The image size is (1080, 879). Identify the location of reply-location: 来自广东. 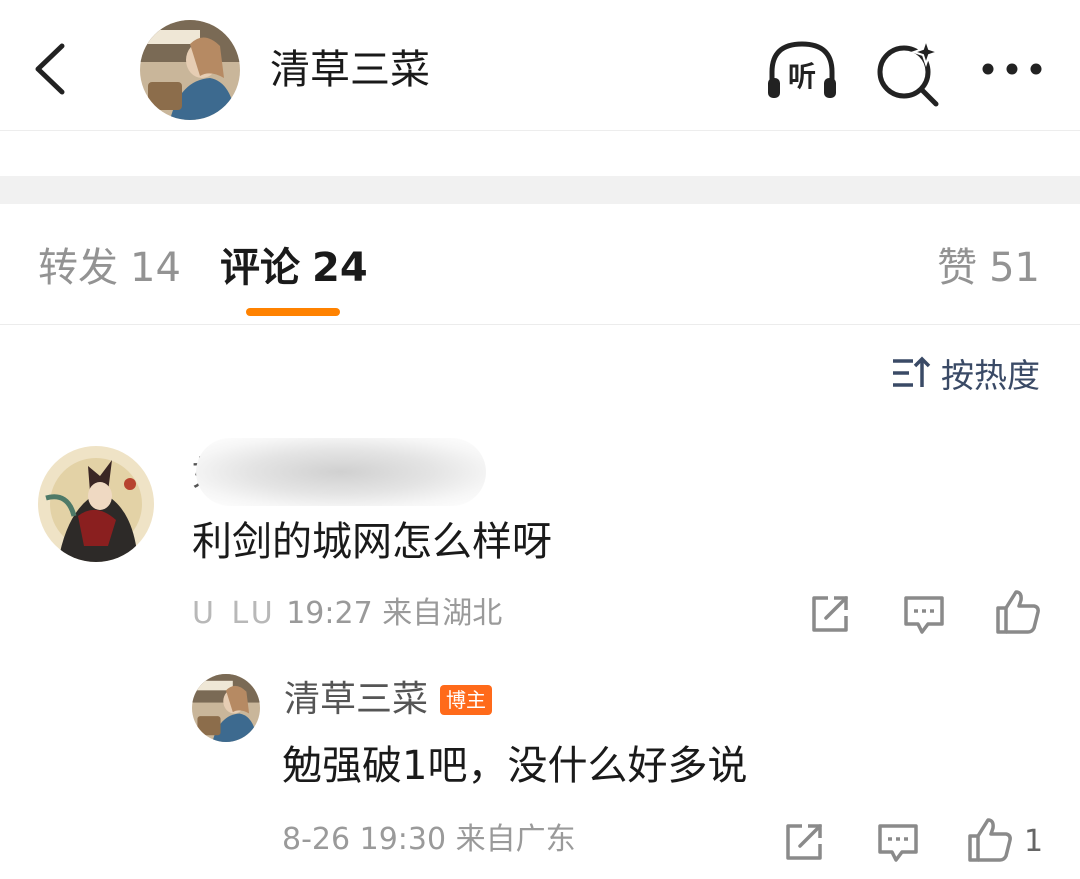
(515, 839).